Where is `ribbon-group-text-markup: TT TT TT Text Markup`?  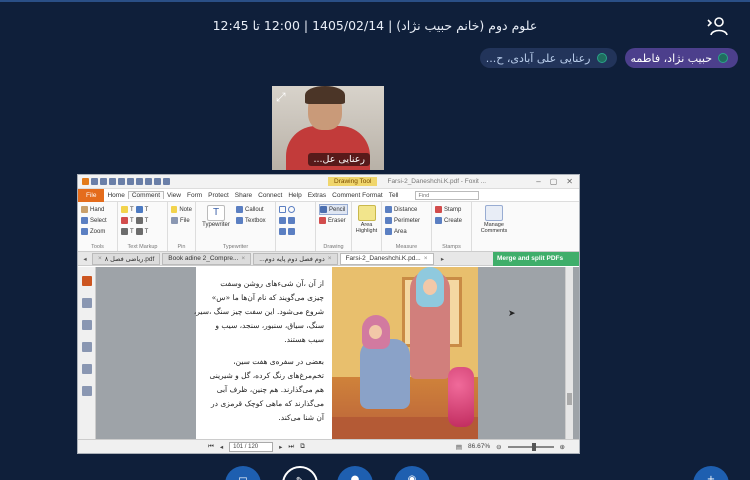 ribbon-group-text-markup: TT TT TT Text Markup is located at coordinates (143, 226).